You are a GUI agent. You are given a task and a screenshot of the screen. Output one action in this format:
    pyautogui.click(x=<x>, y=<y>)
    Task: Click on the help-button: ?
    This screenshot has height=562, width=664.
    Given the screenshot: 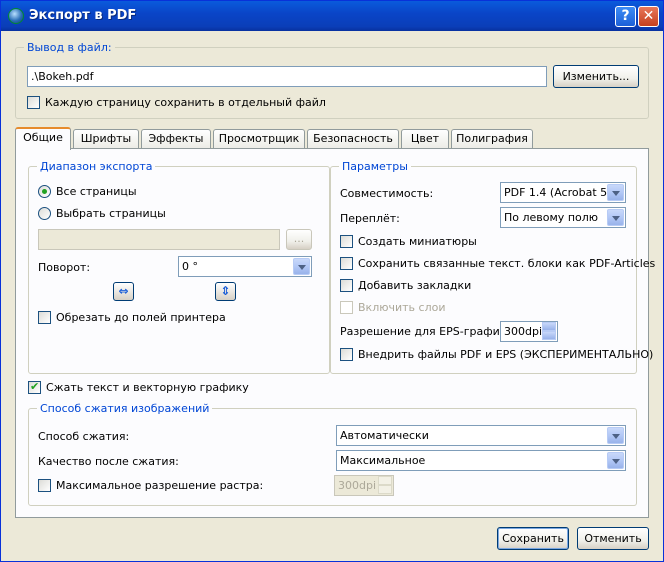 What is the action you would take?
    pyautogui.click(x=625, y=16)
    